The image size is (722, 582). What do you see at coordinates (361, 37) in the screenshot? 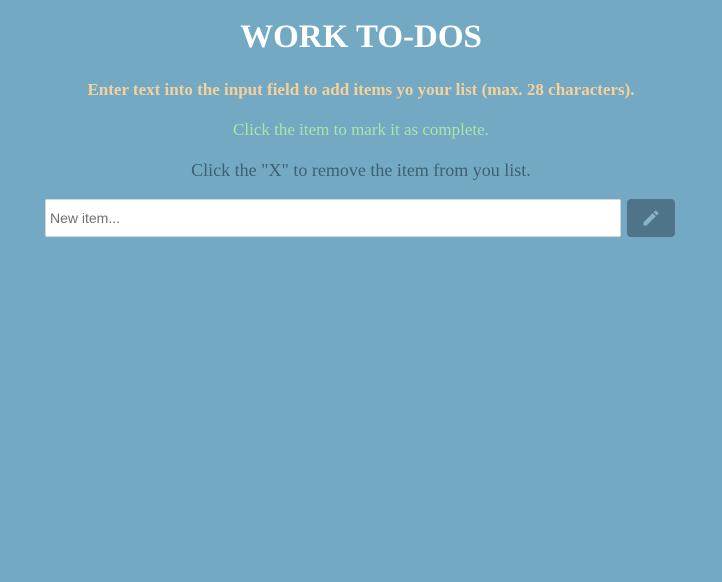
I see `page-title: WORK TO-DOS` at bounding box center [361, 37].